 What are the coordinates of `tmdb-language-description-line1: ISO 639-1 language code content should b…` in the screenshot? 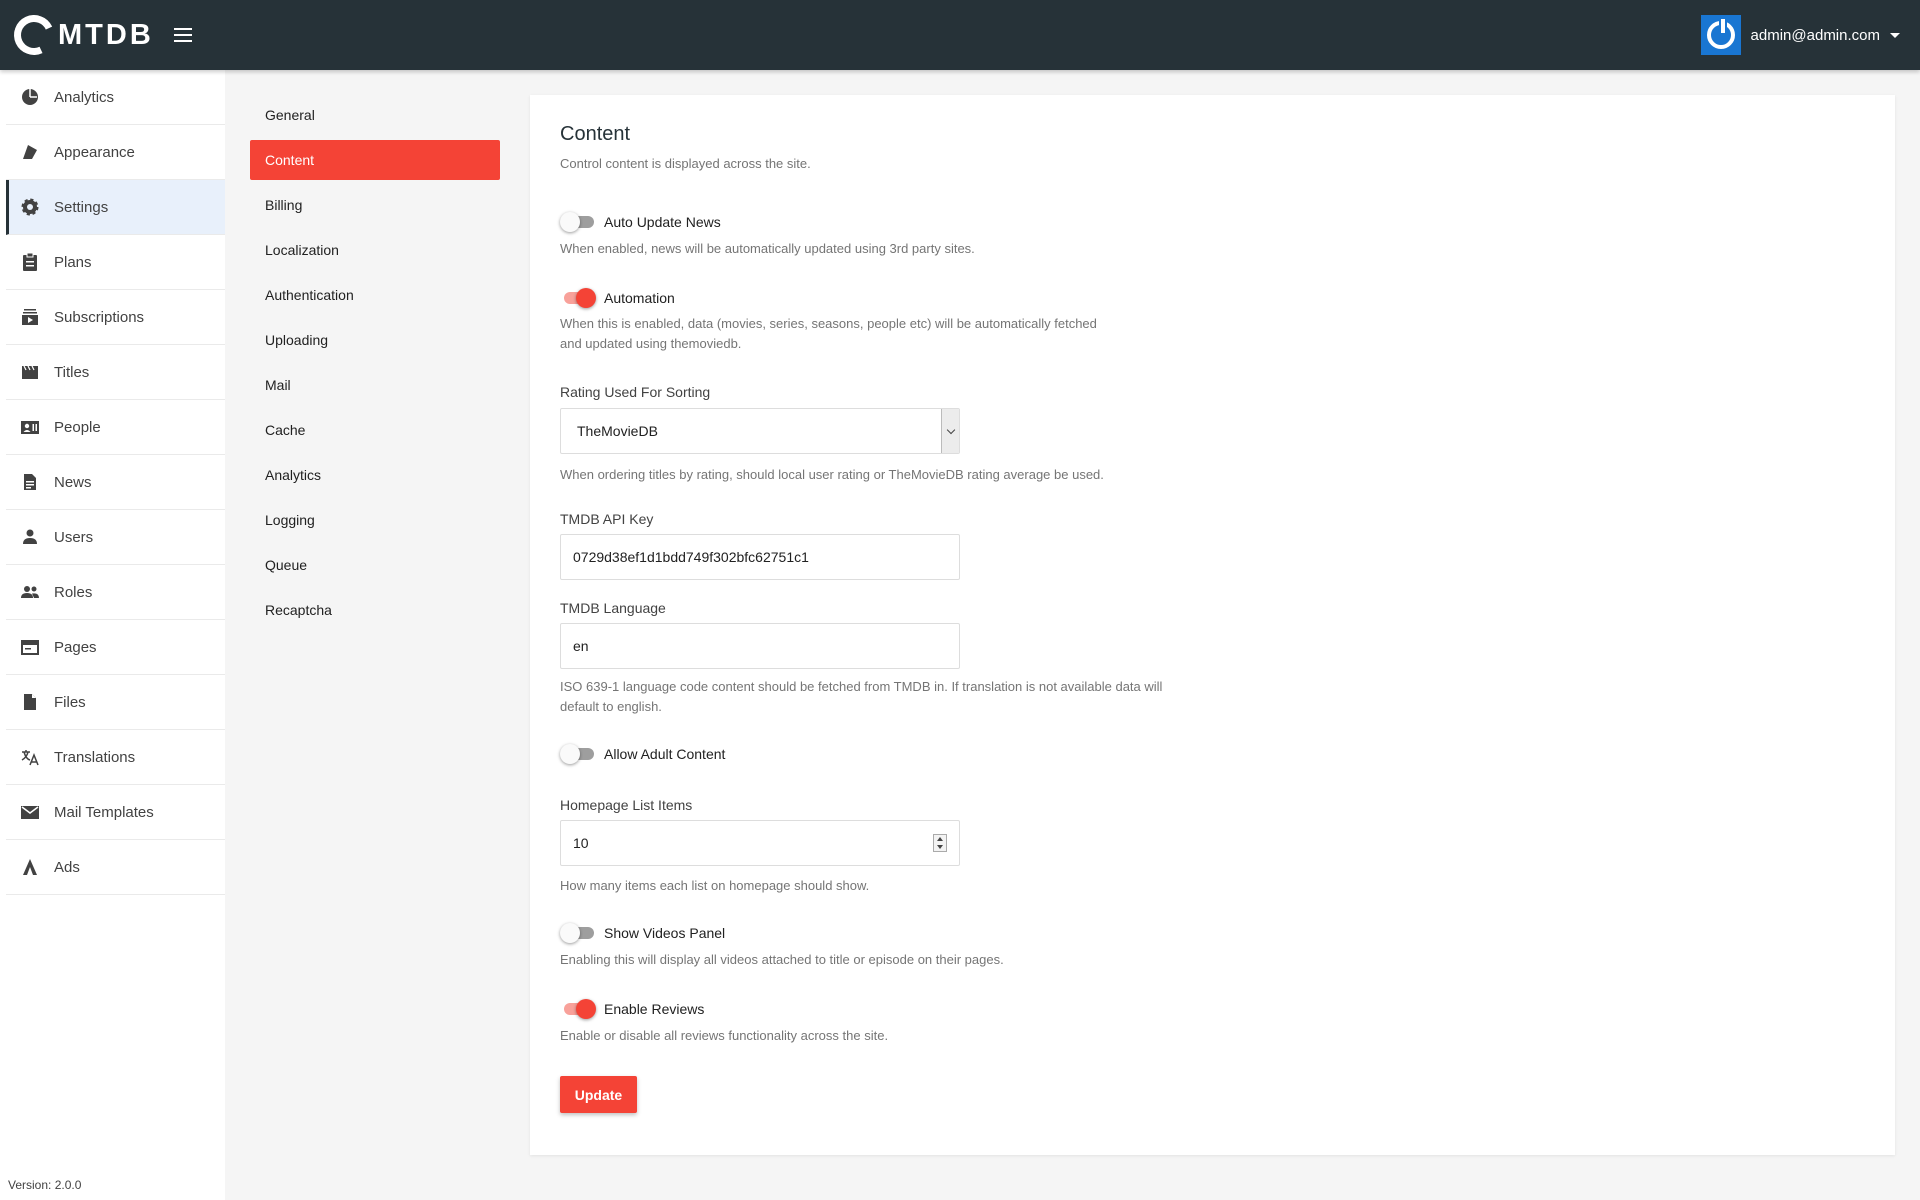 It's located at (861, 686).